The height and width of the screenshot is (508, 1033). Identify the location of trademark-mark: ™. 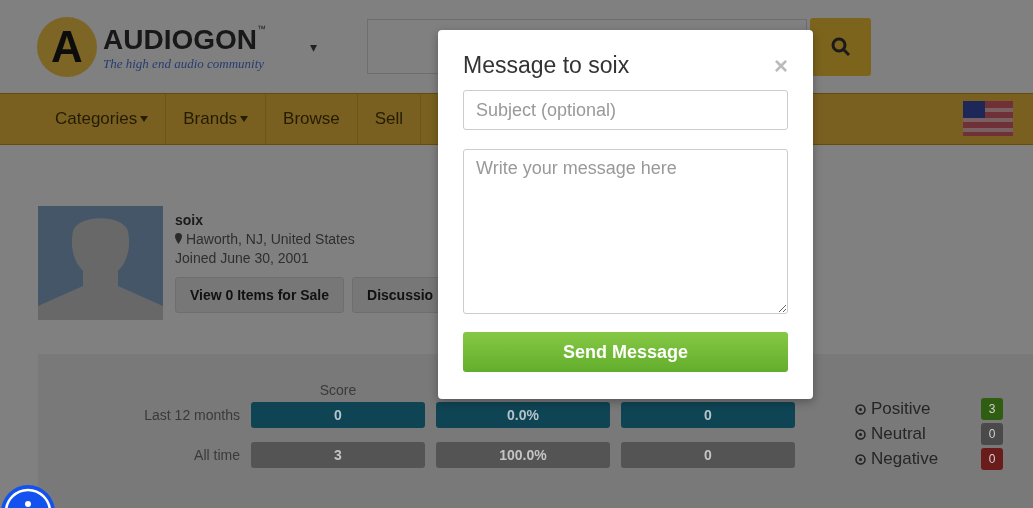
(261, 28).